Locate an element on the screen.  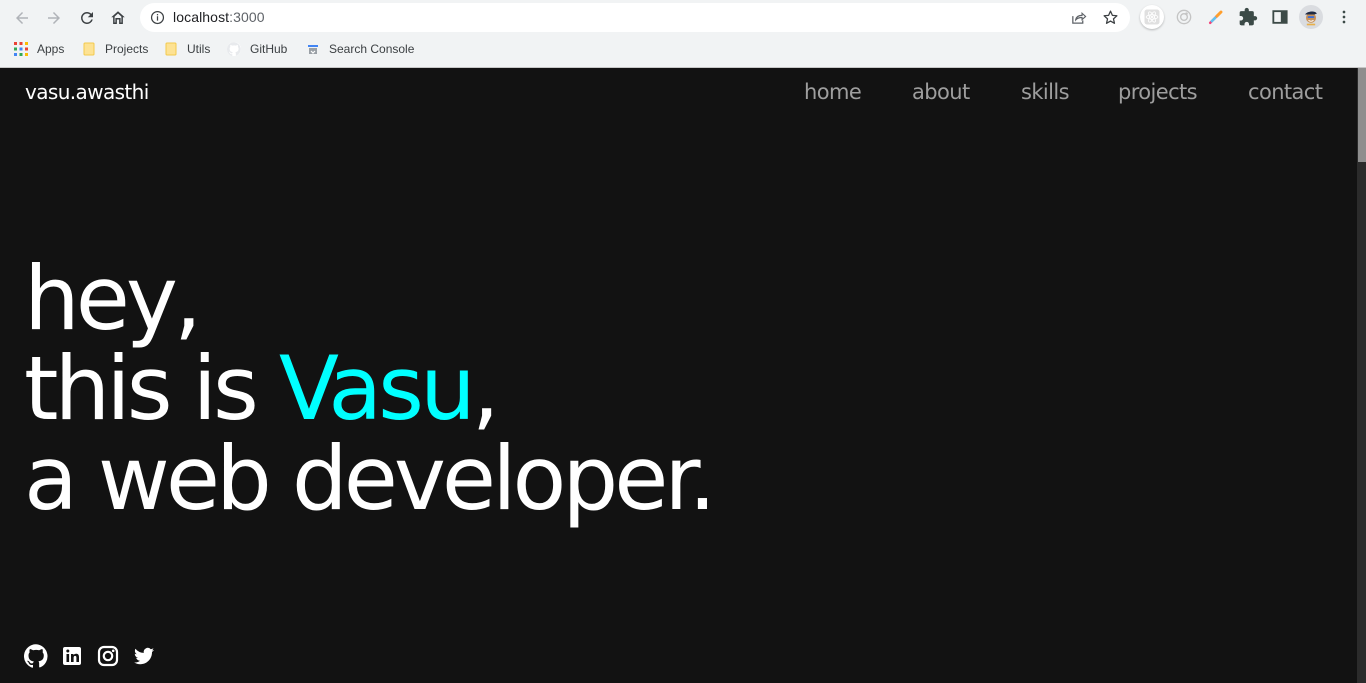
bookmark-search-console: Search Console is located at coordinates (360, 49).